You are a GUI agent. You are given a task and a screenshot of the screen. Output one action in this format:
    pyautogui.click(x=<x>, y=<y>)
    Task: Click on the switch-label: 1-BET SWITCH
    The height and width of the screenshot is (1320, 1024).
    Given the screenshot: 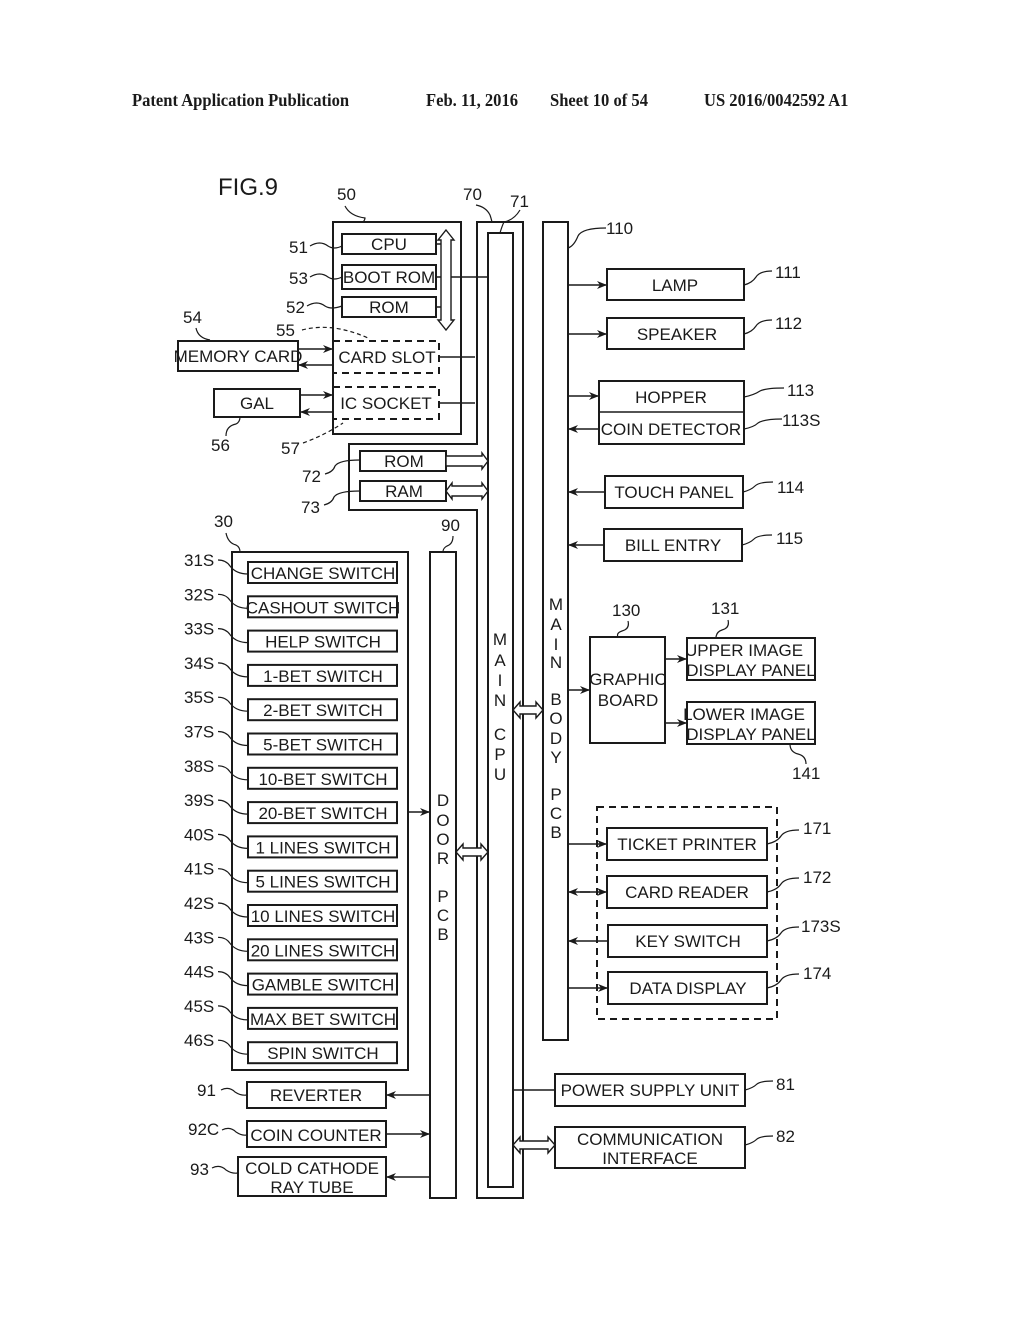 What is the action you would take?
    pyautogui.click(x=323, y=676)
    